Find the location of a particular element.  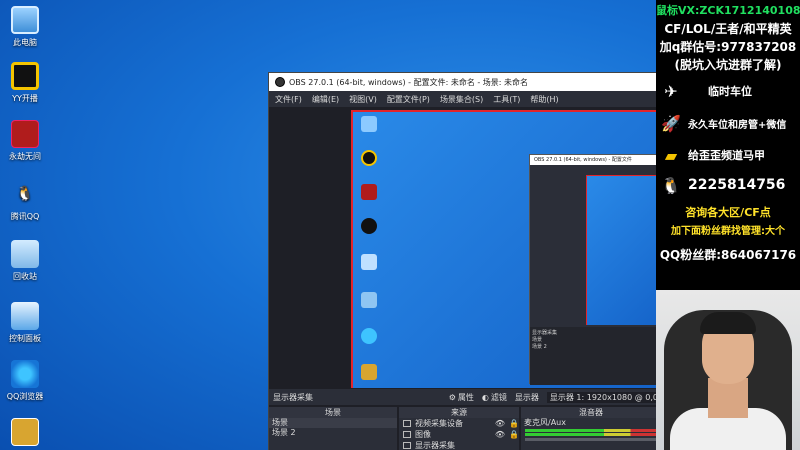

panel-line-5: 咨询各大区/CF点 is located at coordinates (728, 212).